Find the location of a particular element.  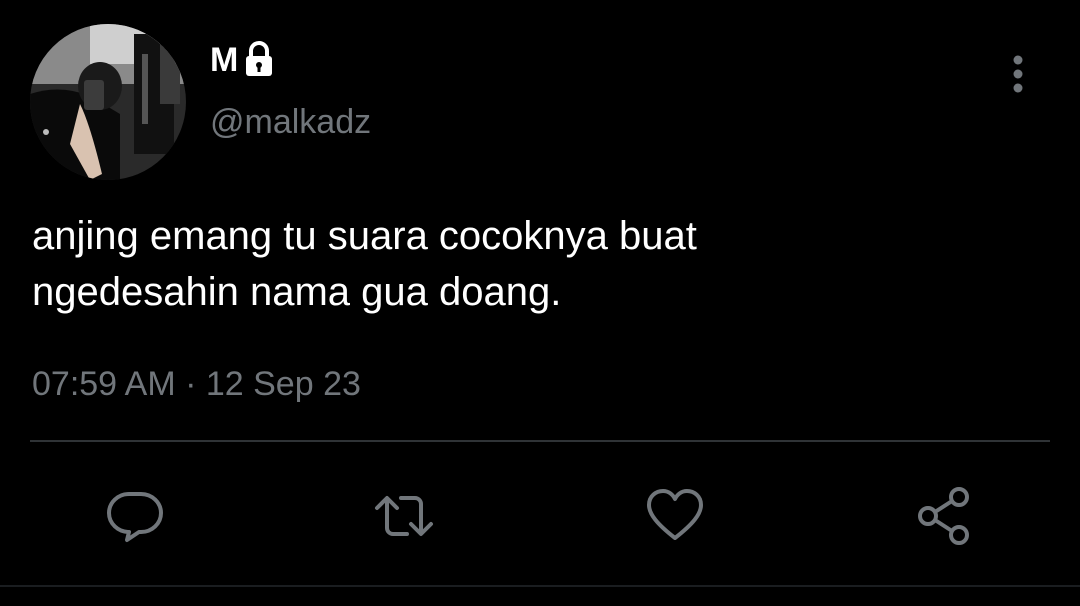

retweet-button is located at coordinates (404, 516).